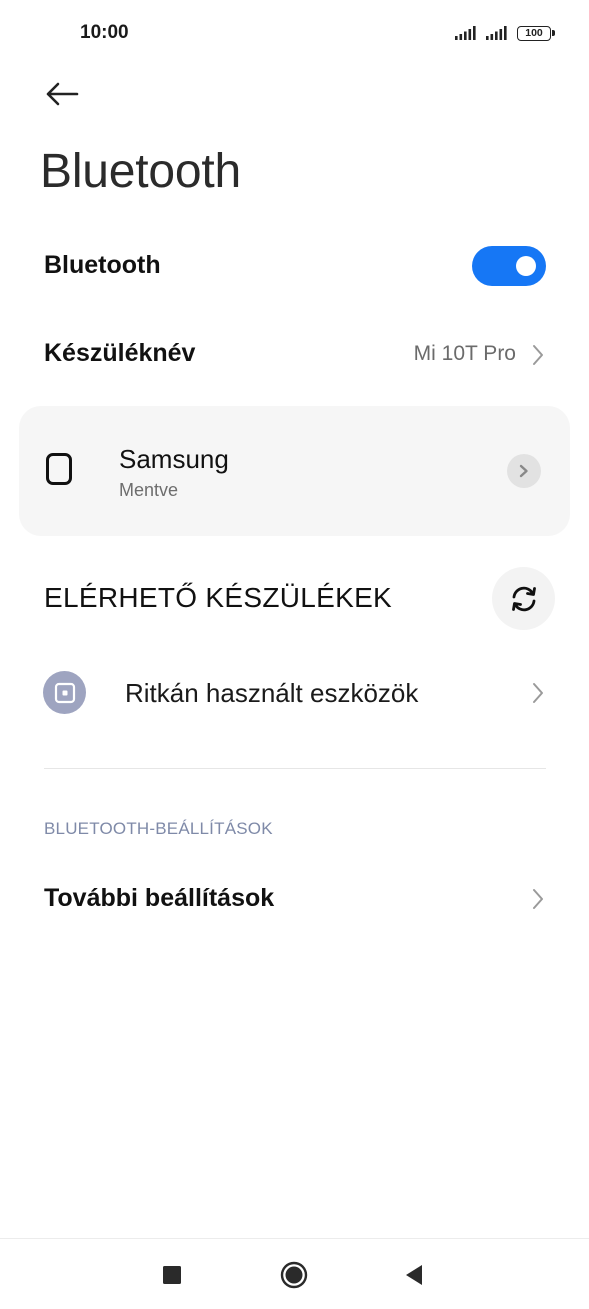 The height and width of the screenshot is (1309, 589). I want to click on page-title: Bluetooth, so click(141, 171).